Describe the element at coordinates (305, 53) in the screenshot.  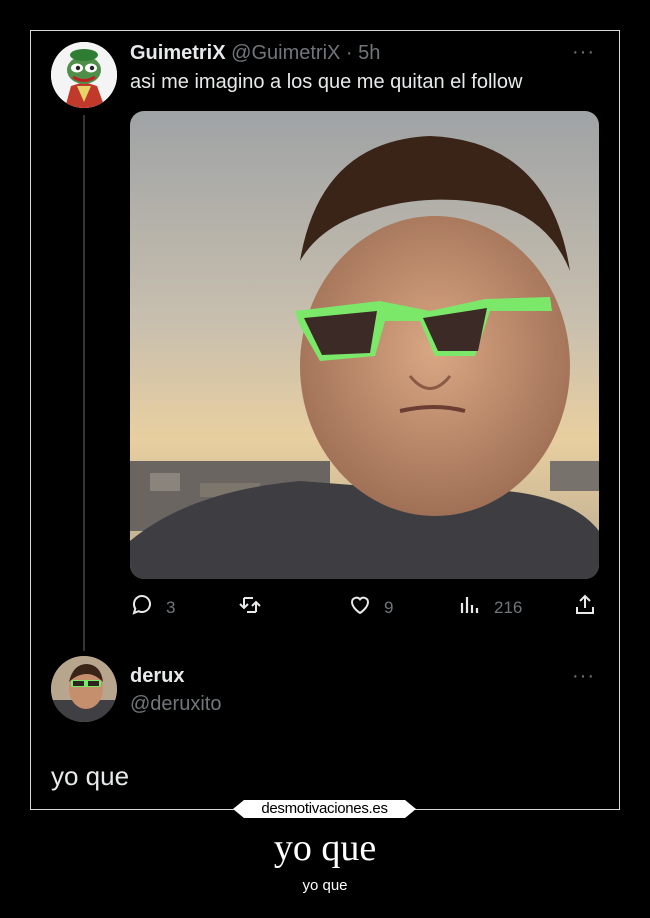
I see `handle-time: @GuimetriX · 5h` at that location.